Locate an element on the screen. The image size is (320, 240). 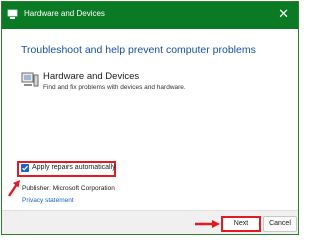
publisher-text: Publisher: Microsoft Corporation is located at coordinates (68, 188).